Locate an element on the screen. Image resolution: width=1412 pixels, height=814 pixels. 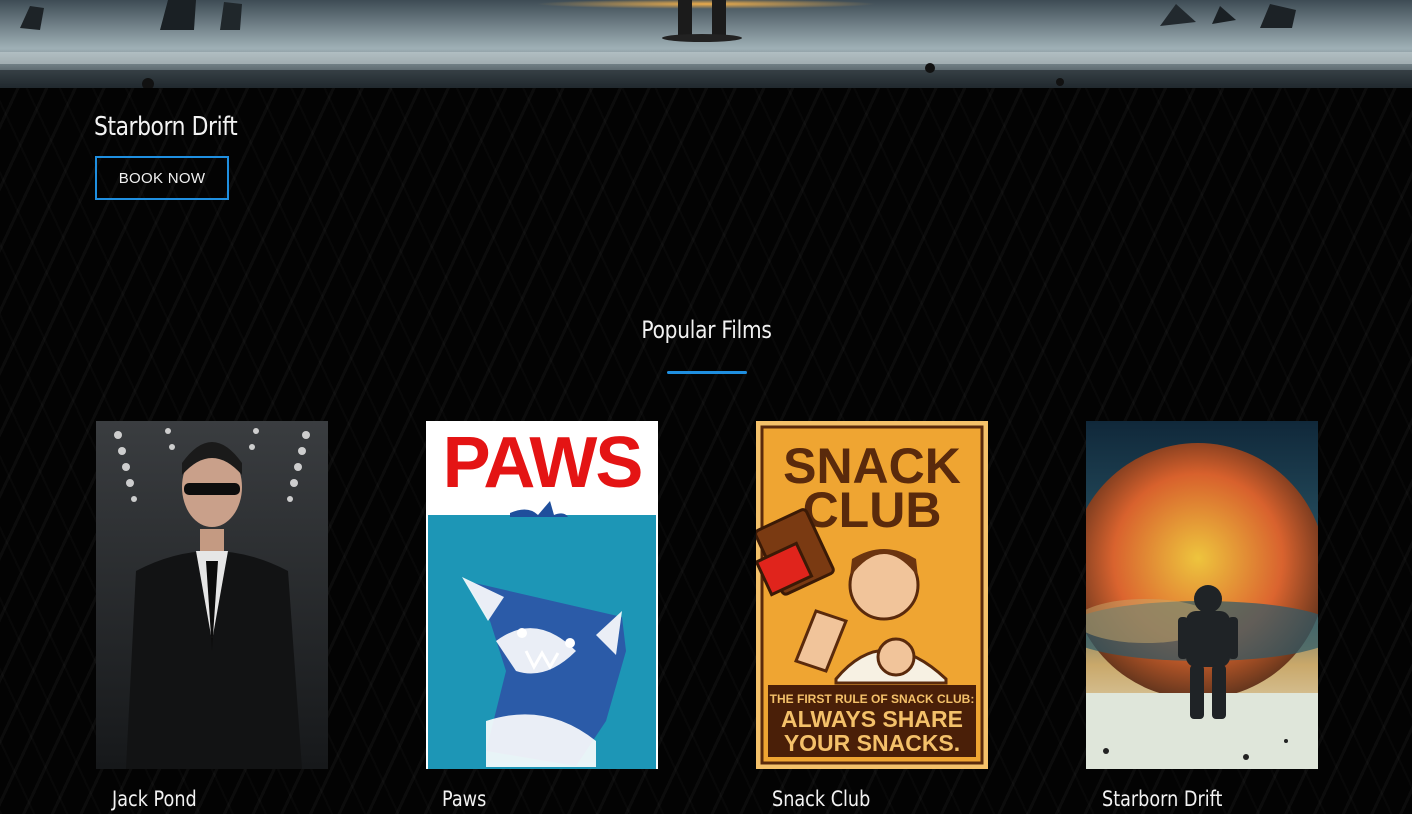
film-card-starborn-drift: Starborn Drift is located at coordinates (1202, 616).